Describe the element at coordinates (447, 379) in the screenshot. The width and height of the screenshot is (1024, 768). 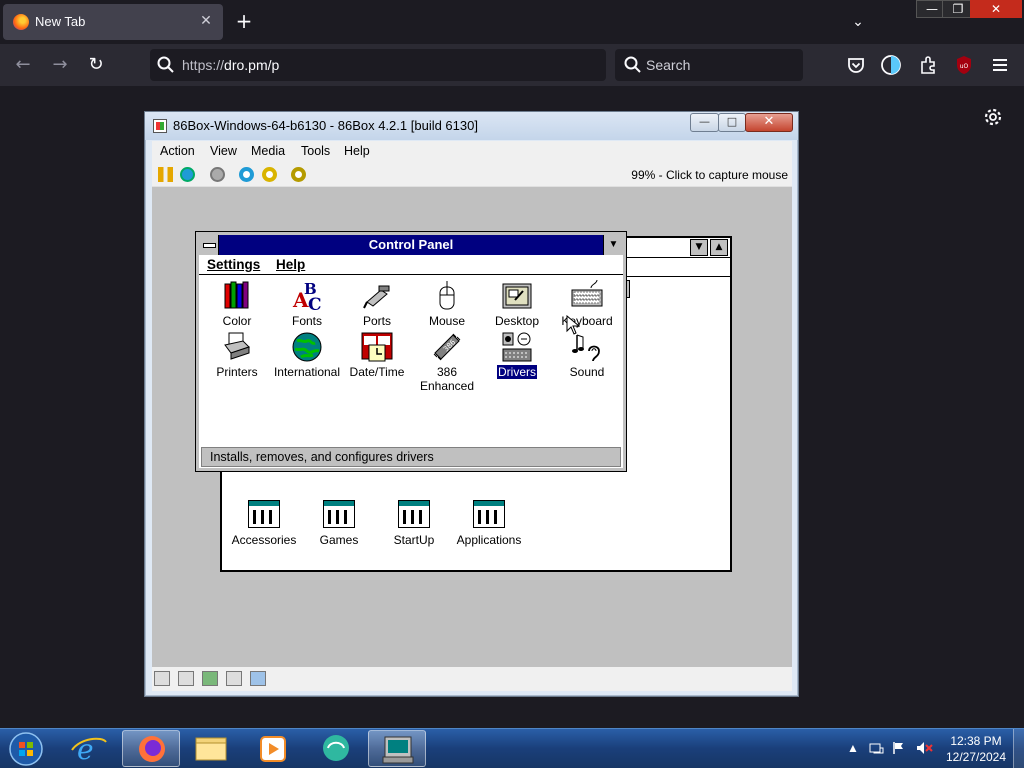
I see `cp-item-label: 386 Enhanced` at that location.